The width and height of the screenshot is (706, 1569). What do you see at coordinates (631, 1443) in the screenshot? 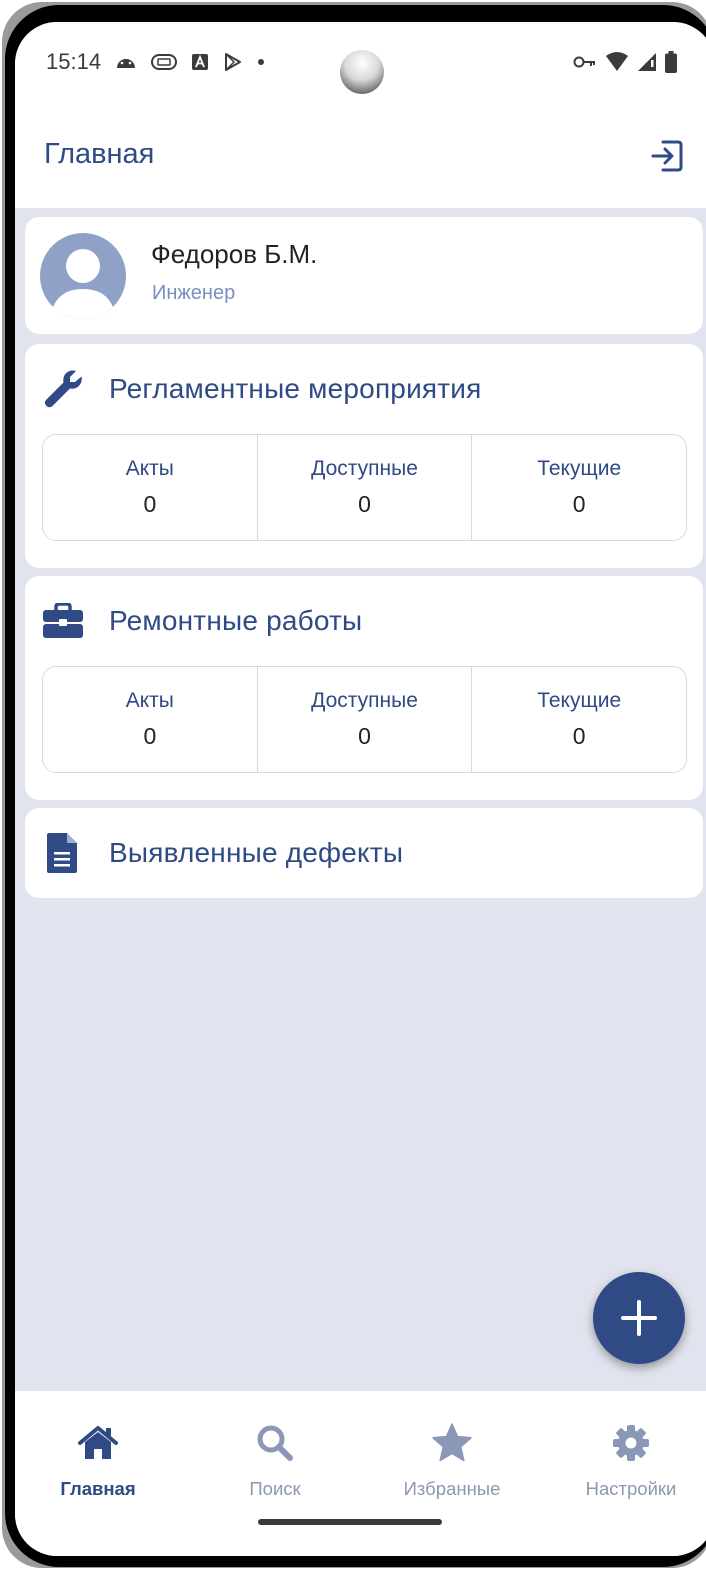
I see `gear-icon` at bounding box center [631, 1443].